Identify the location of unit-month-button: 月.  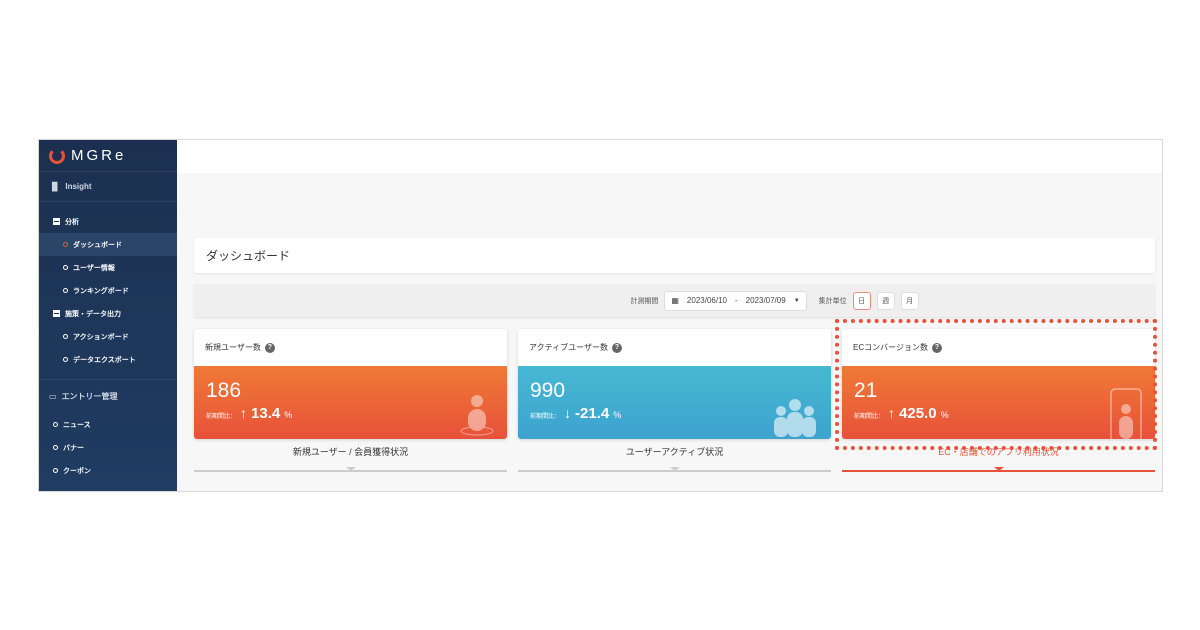
(909, 300).